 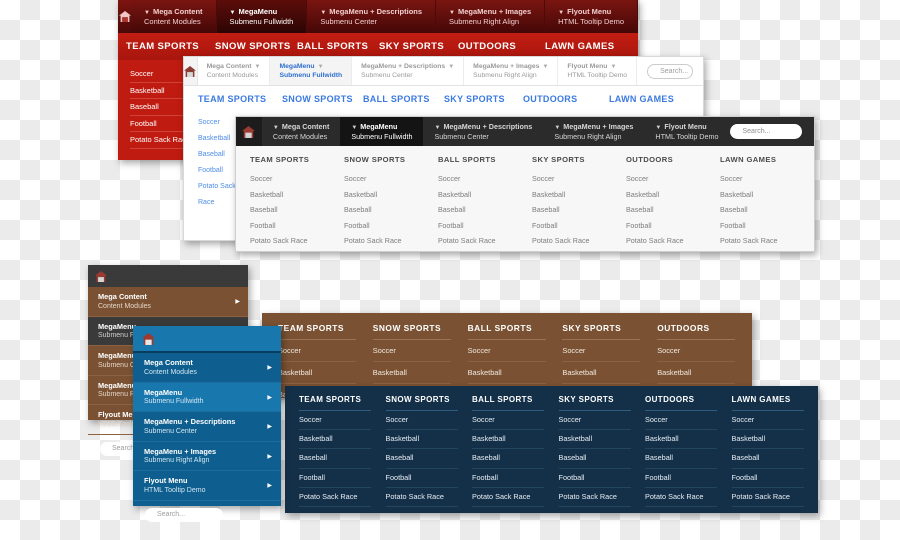 I want to click on menu-item-megamenu-images: MegaMenu + Images Submenu Right Align ▶, so click(x=207, y=456).